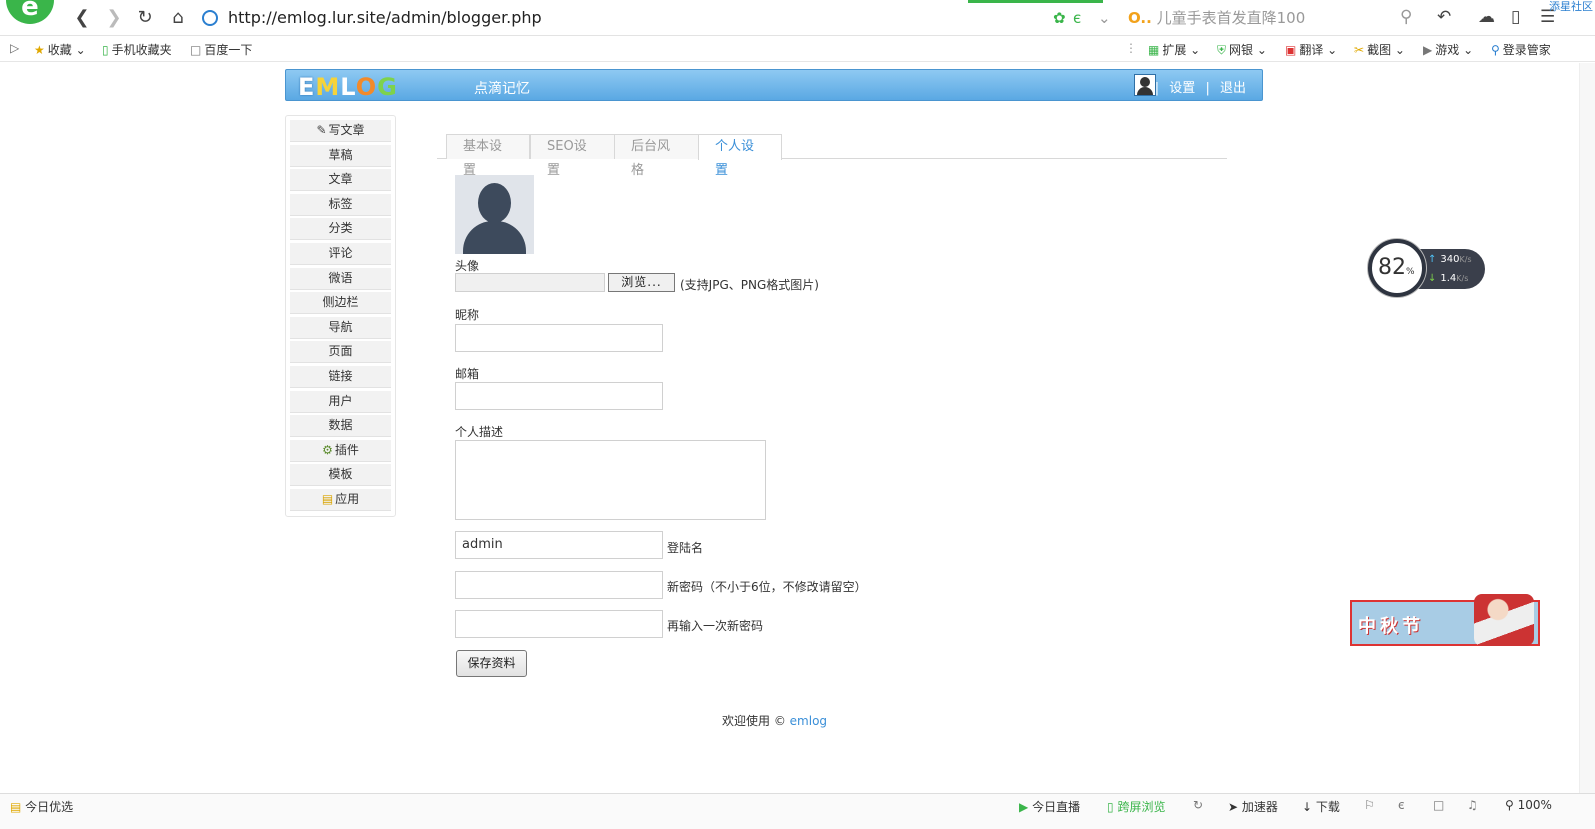  Describe the element at coordinates (1451, 269) in the screenshot. I see `speed-panel: ↑ 340K/s ↓ 1.4K/s` at that location.